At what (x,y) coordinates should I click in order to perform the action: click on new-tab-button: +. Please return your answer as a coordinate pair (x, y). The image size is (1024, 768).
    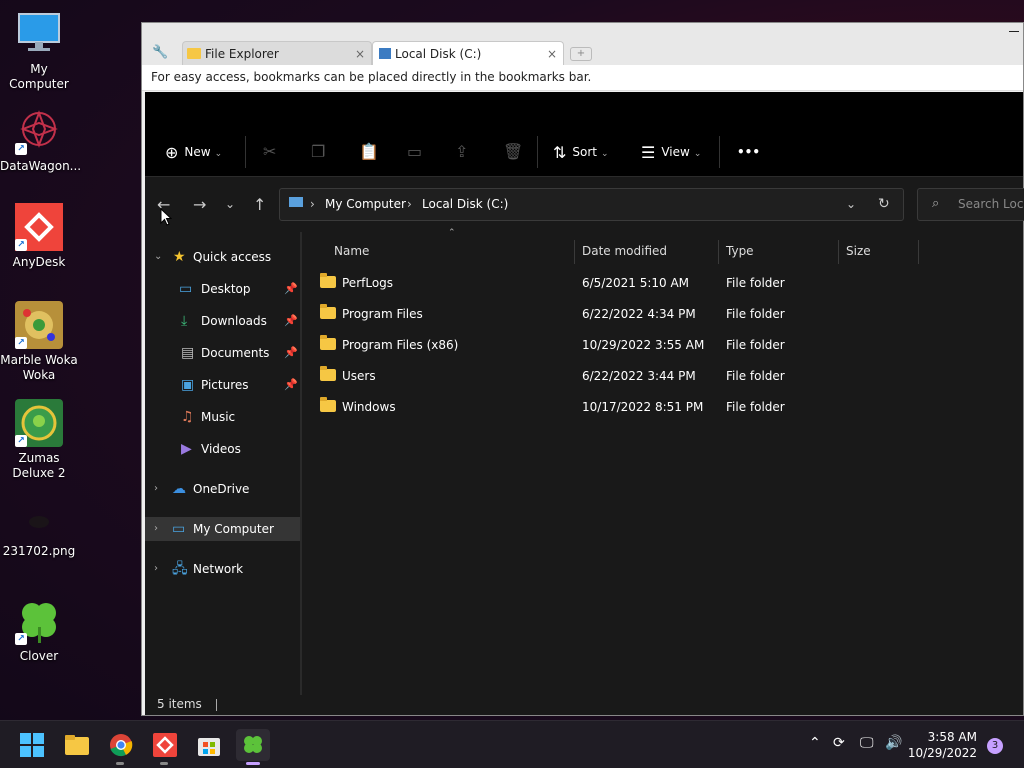
    Looking at the image, I should click on (581, 54).